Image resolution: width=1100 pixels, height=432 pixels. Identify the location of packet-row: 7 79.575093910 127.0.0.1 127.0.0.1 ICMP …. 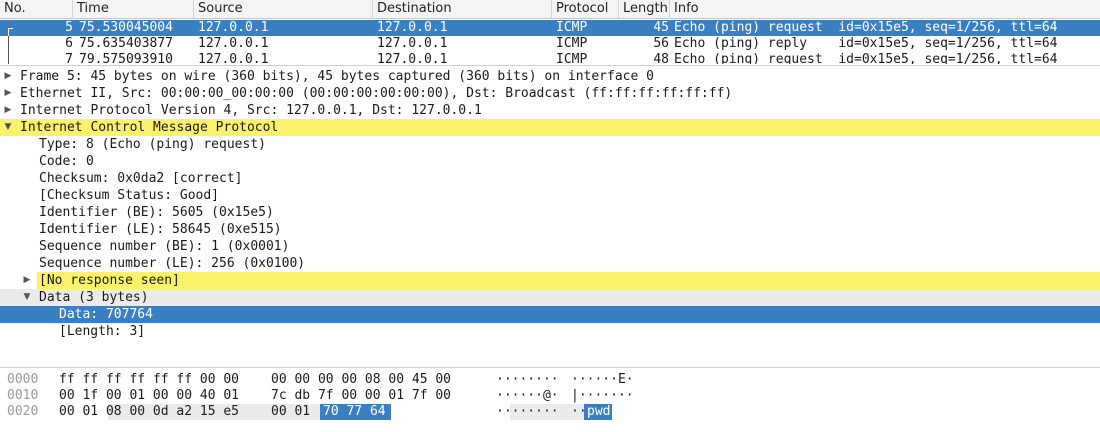
(550, 58).